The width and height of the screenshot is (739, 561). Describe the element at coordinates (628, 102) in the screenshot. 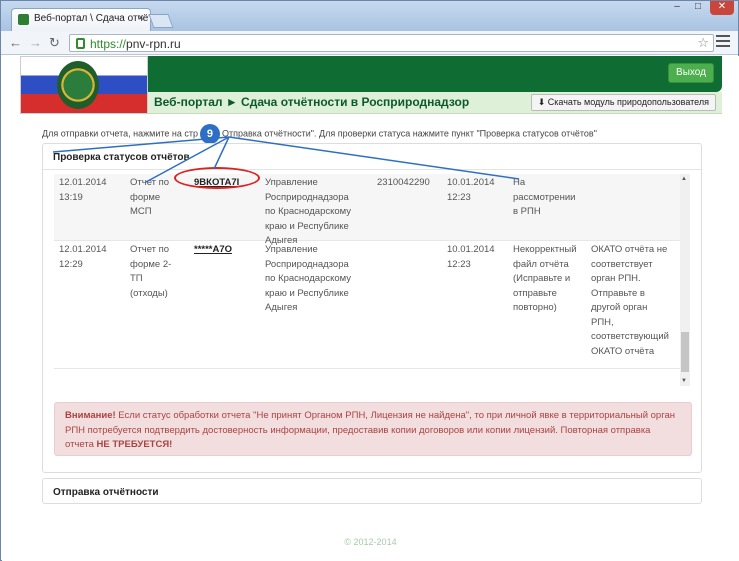

I see `download-label: Скачать модуль природопользователя` at that location.